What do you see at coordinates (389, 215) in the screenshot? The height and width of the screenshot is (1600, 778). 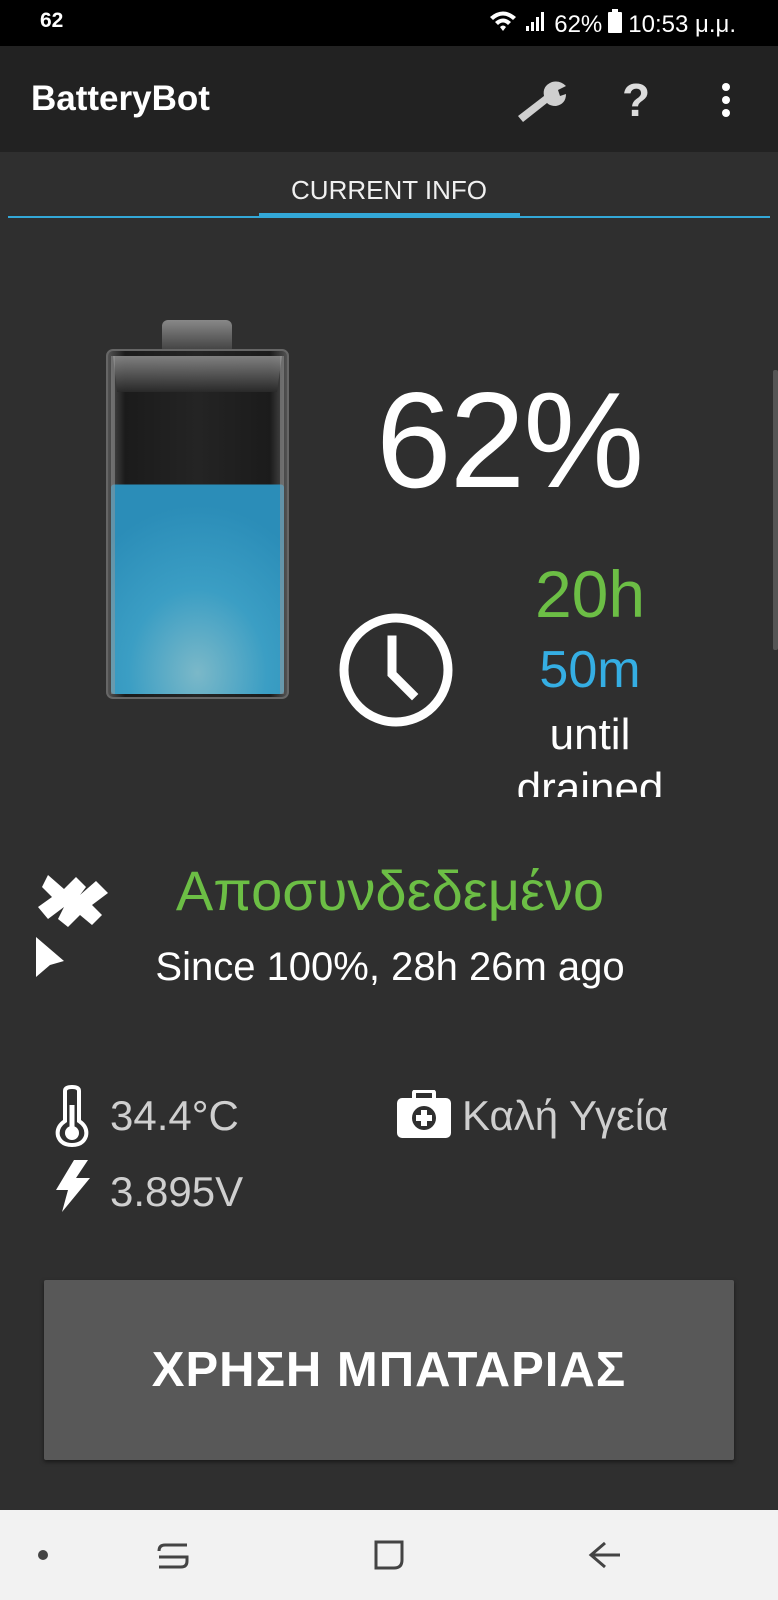 I see `tab-indicator` at bounding box center [389, 215].